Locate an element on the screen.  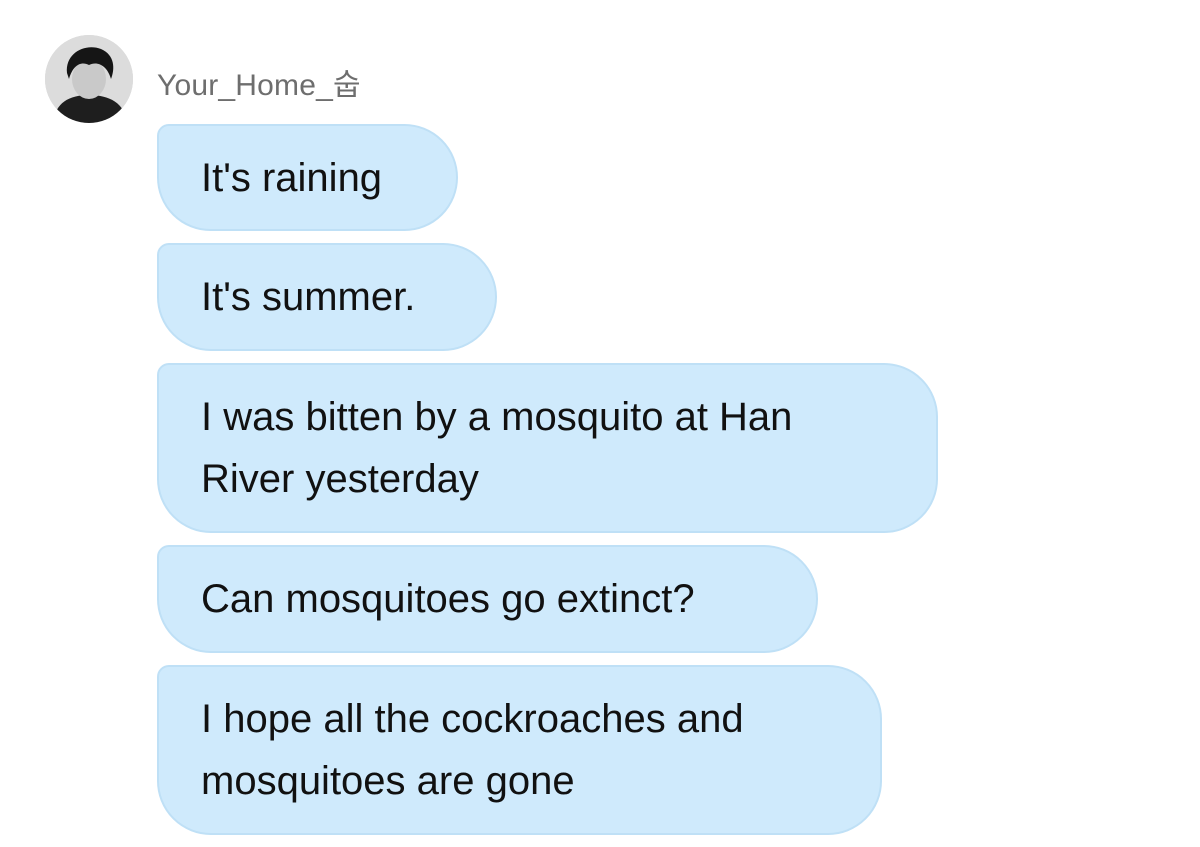
message-text-line: River yesterday is located at coordinates (340, 479).